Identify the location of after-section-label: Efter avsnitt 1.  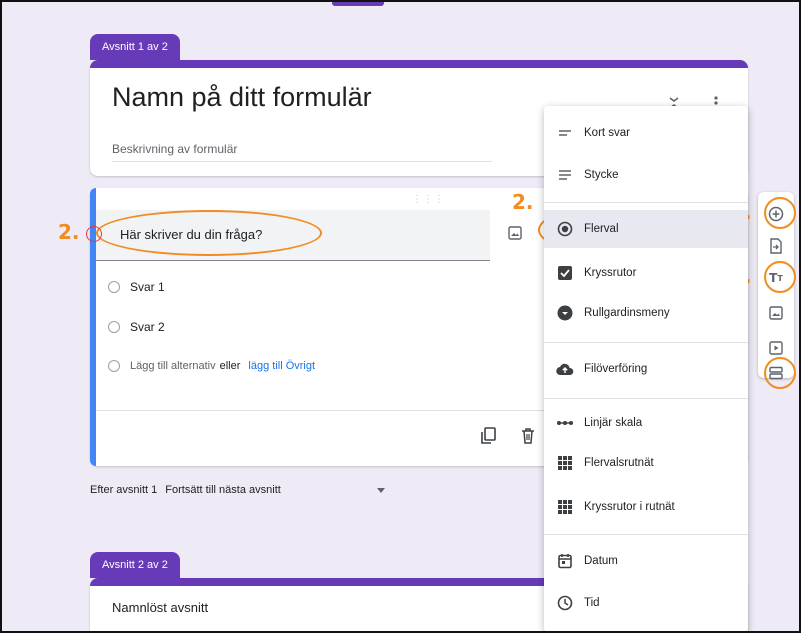
(124, 490).